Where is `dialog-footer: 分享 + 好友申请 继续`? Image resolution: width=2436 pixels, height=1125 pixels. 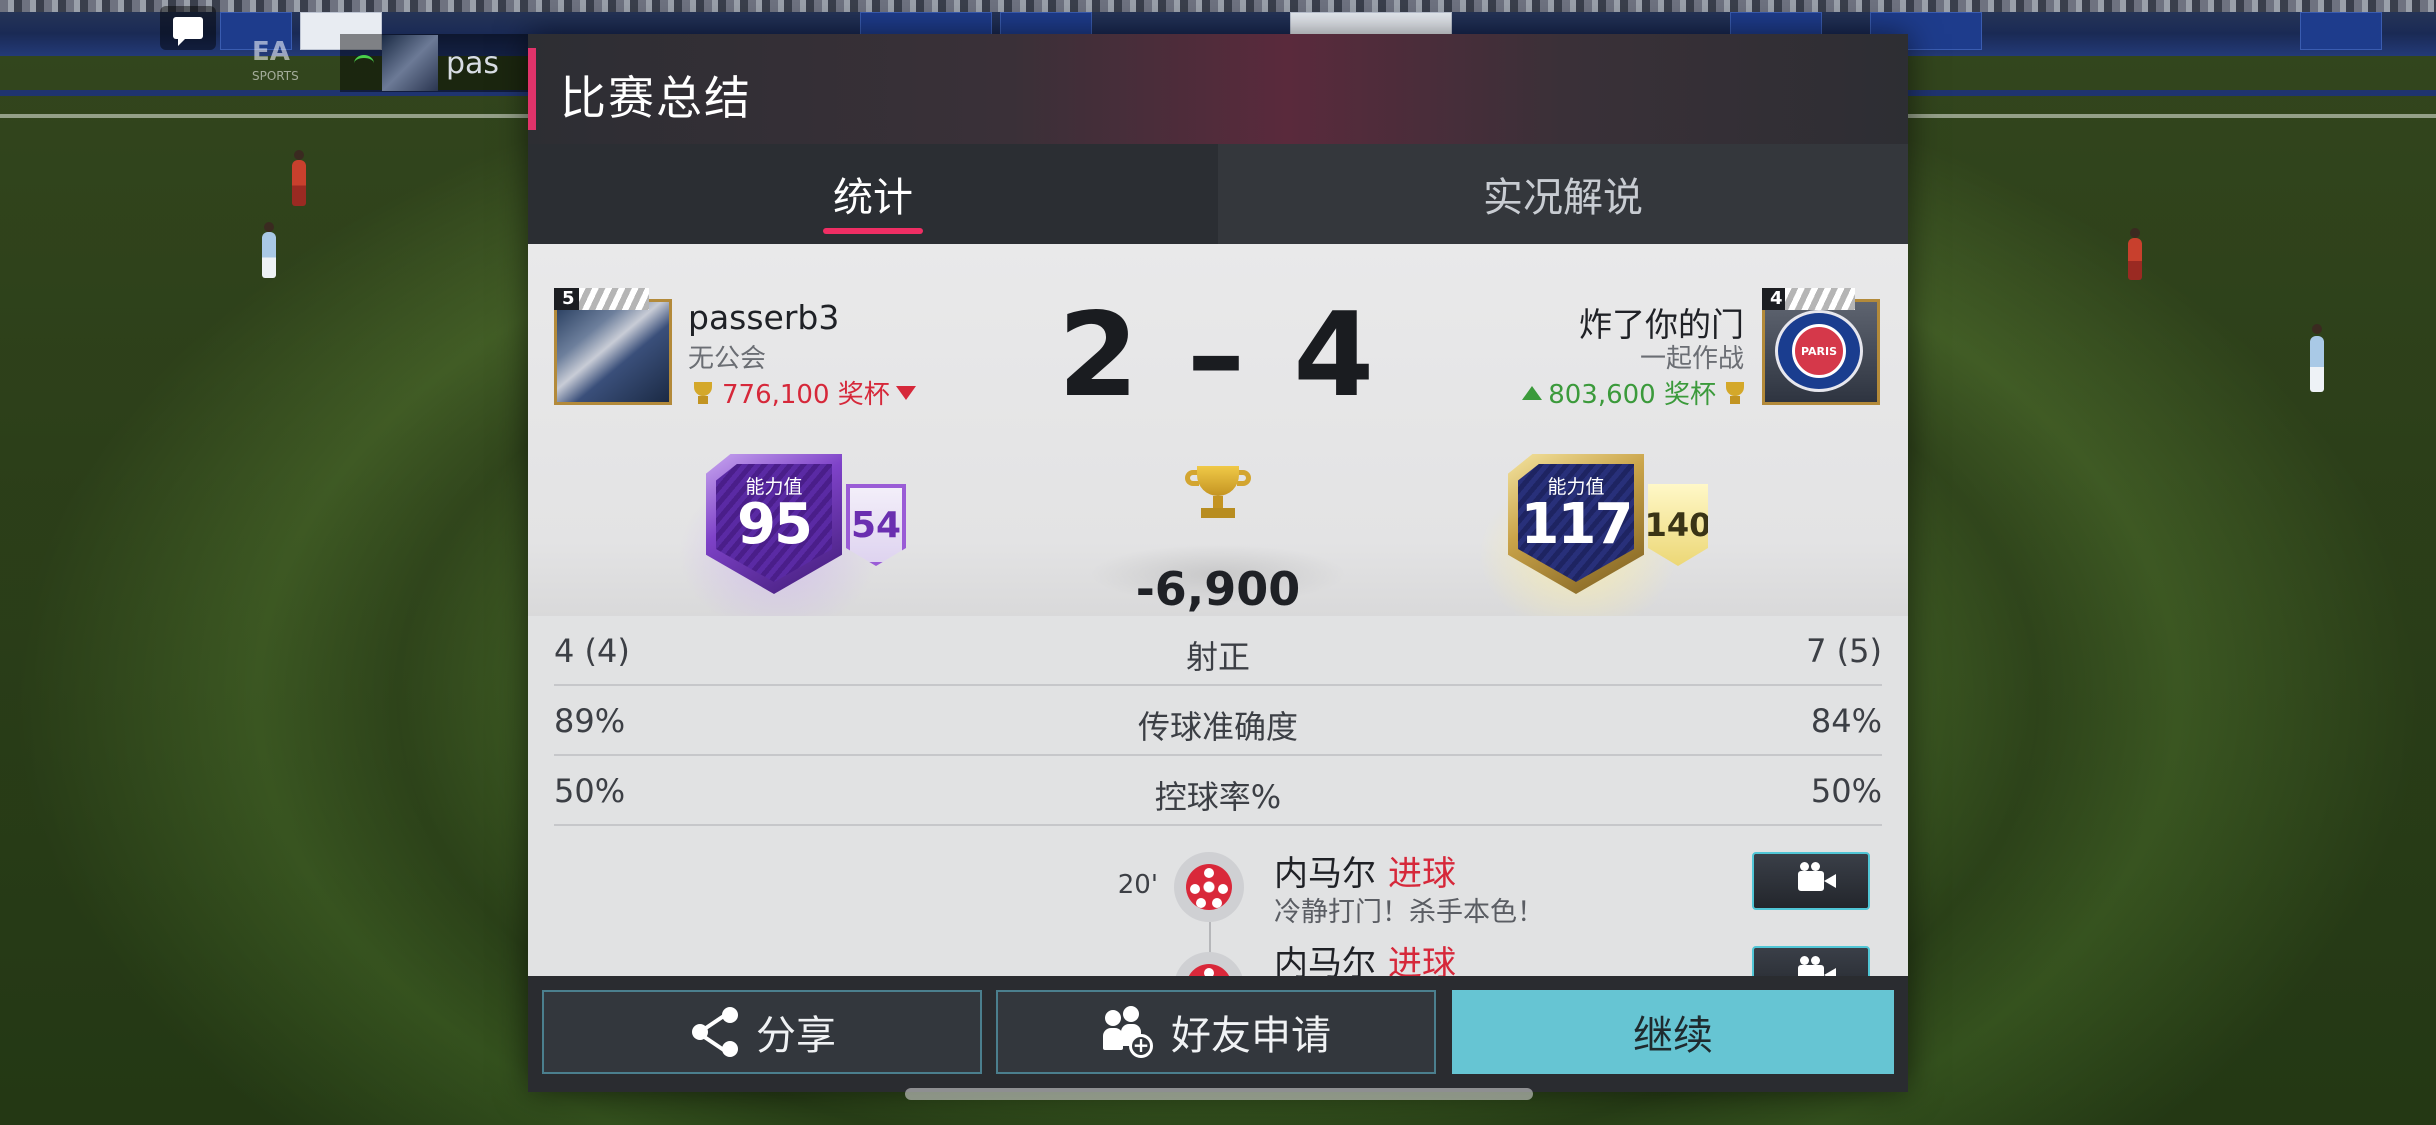
dialog-footer: 分享 + 好友申请 继续 is located at coordinates (1218, 1034).